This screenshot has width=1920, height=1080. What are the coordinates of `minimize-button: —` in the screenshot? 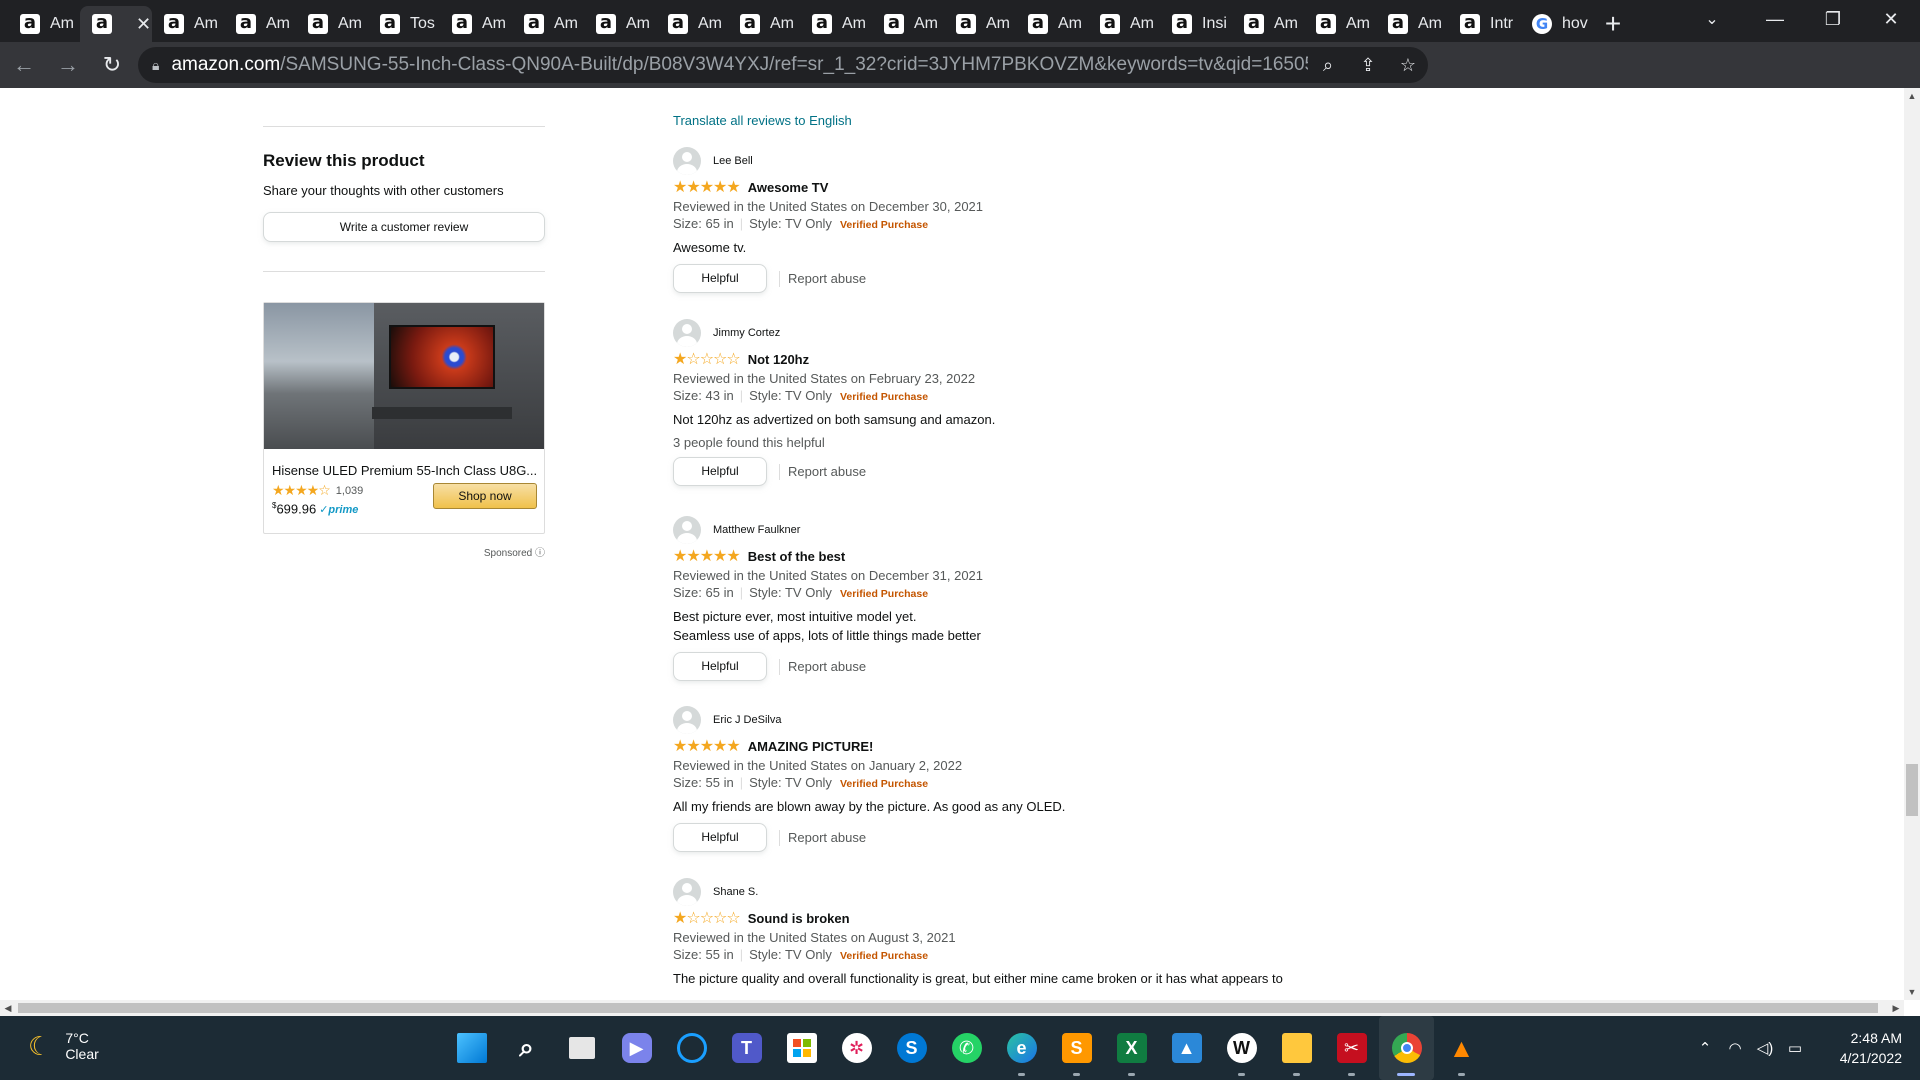 It's located at (1775, 19).